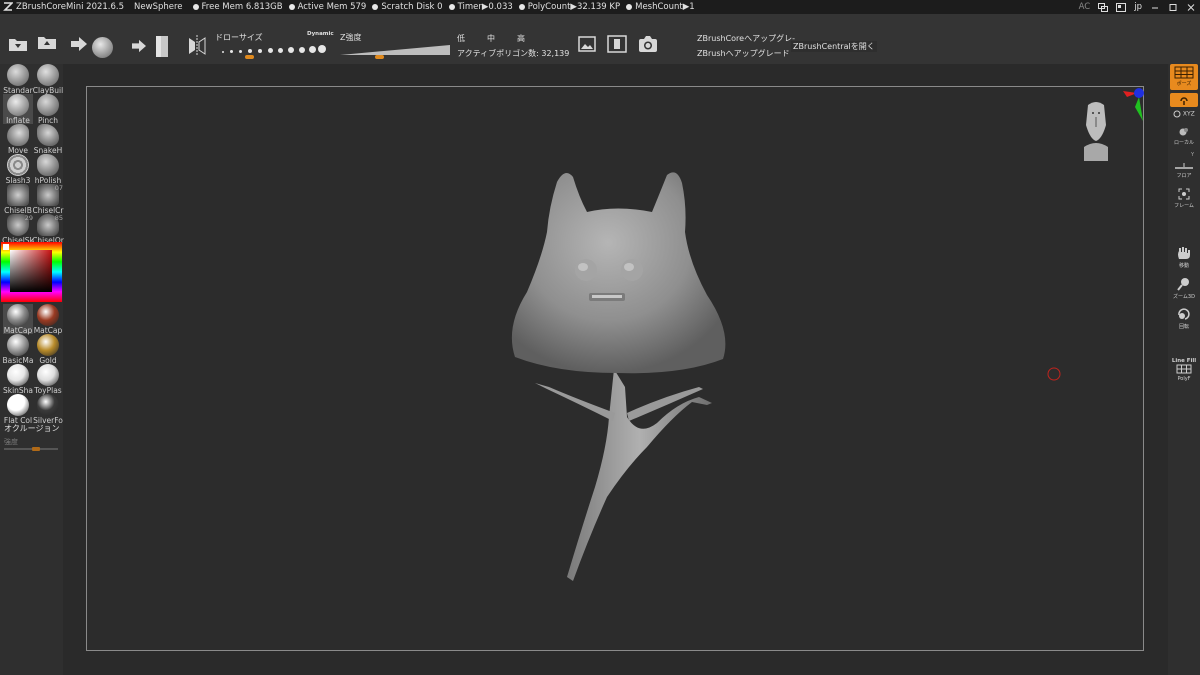 The height and width of the screenshot is (675, 1200). Describe the element at coordinates (617, 44) in the screenshot. I see `document-button` at that location.